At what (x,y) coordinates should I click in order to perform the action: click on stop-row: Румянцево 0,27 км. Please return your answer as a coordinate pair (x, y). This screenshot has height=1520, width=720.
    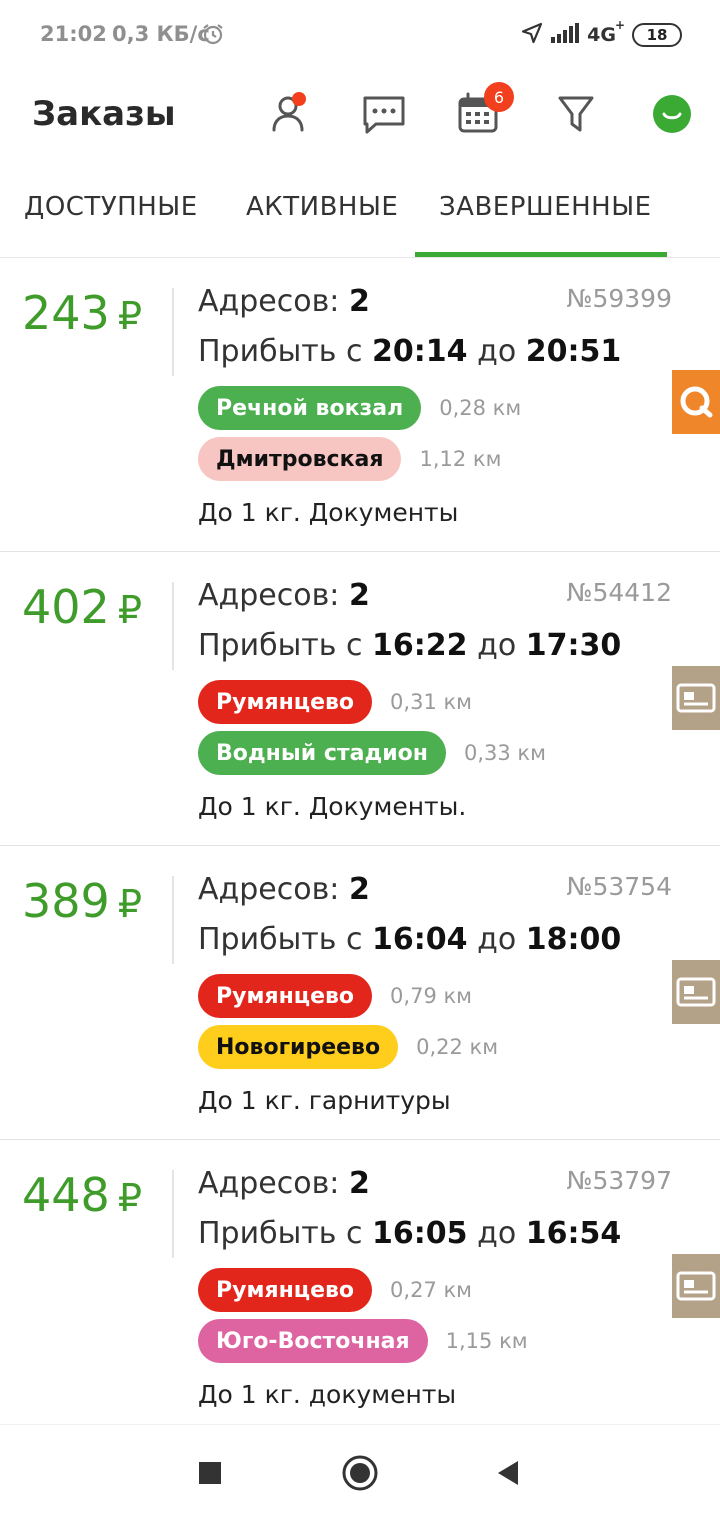
    Looking at the image, I should click on (335, 1290).